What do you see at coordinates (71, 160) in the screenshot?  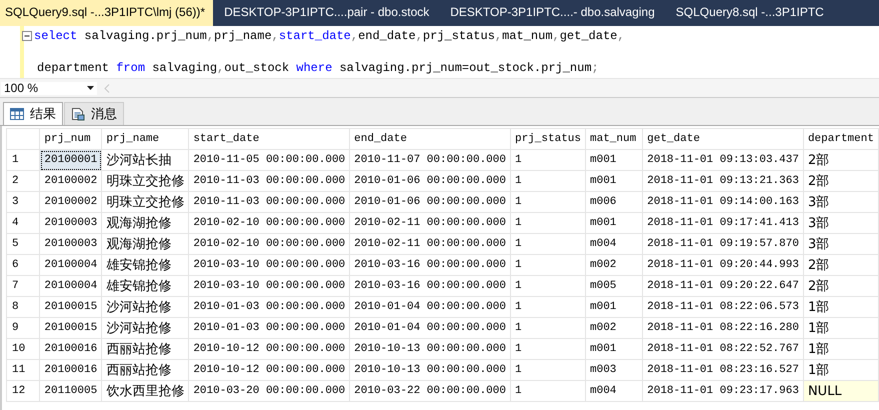 I see `table-cell: 20100001` at bounding box center [71, 160].